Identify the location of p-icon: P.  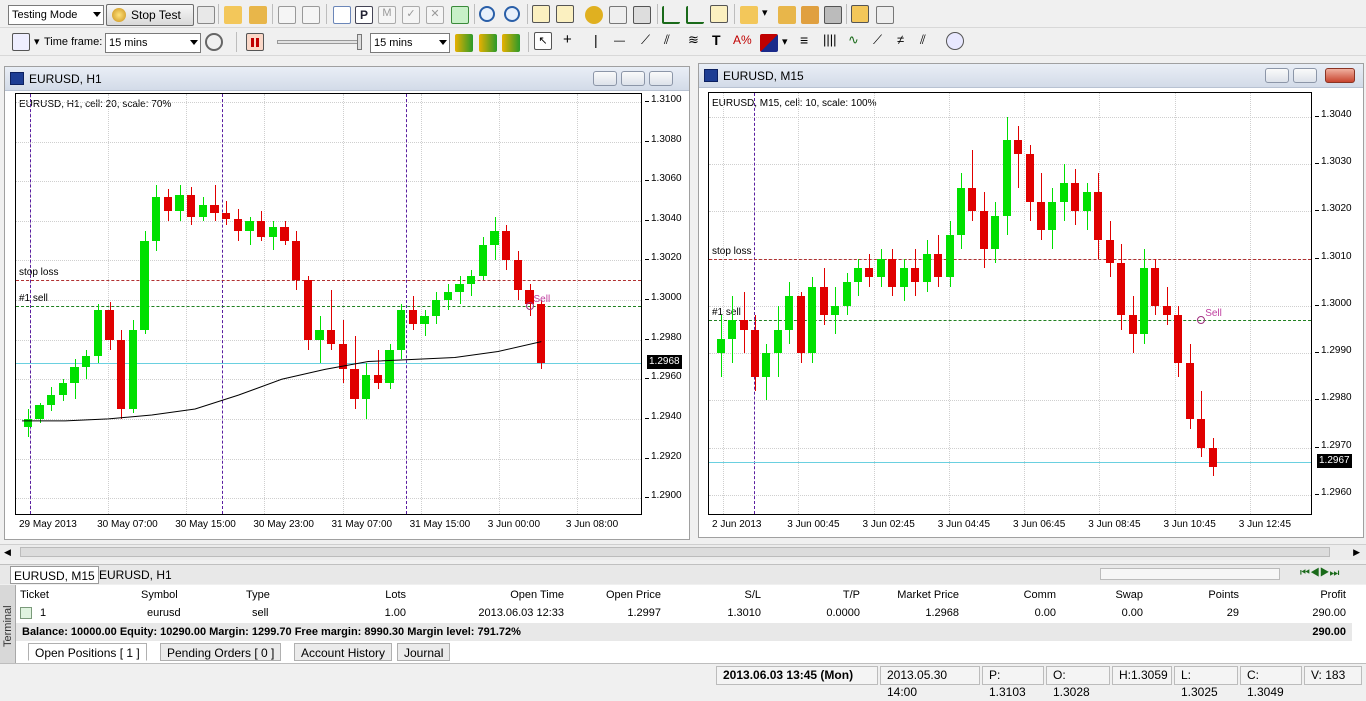
(364, 15).